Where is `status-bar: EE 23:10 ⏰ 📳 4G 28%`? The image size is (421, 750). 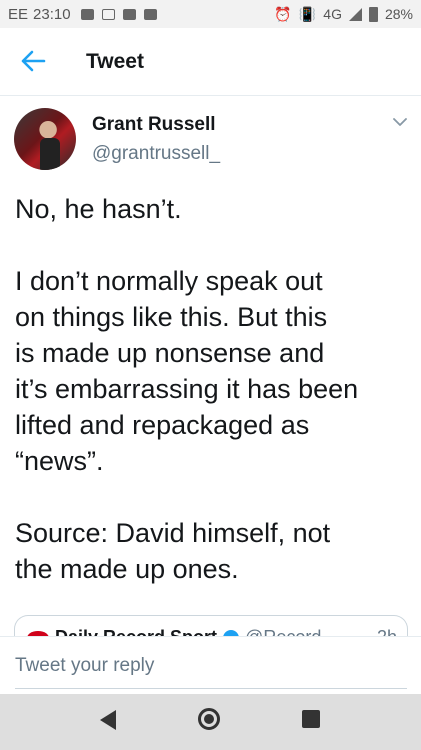
status-bar: EE 23:10 ⏰ 📳 4G 28% is located at coordinates (210, 14).